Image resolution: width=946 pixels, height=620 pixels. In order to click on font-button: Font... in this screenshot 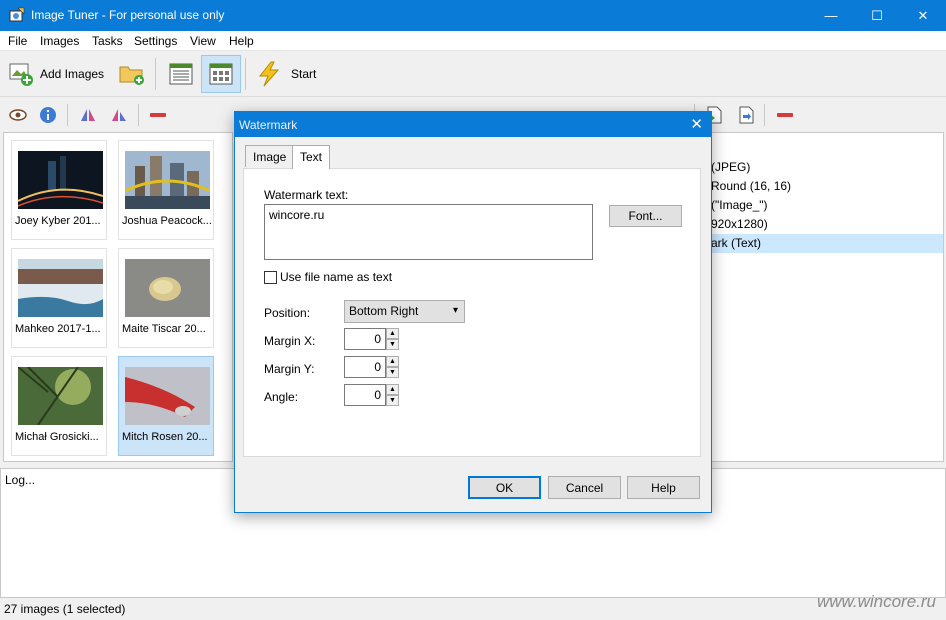, I will do `click(645, 216)`.